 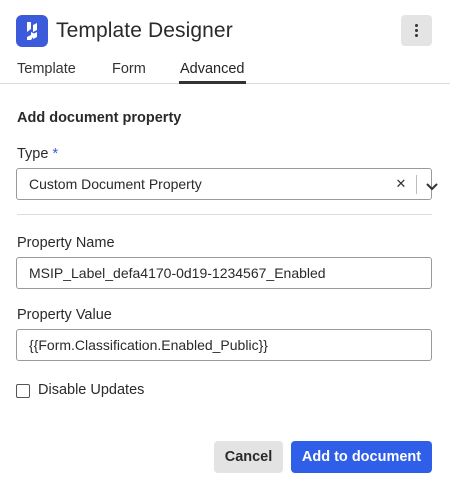 What do you see at coordinates (99, 118) in the screenshot?
I see `section-title: Add document property` at bounding box center [99, 118].